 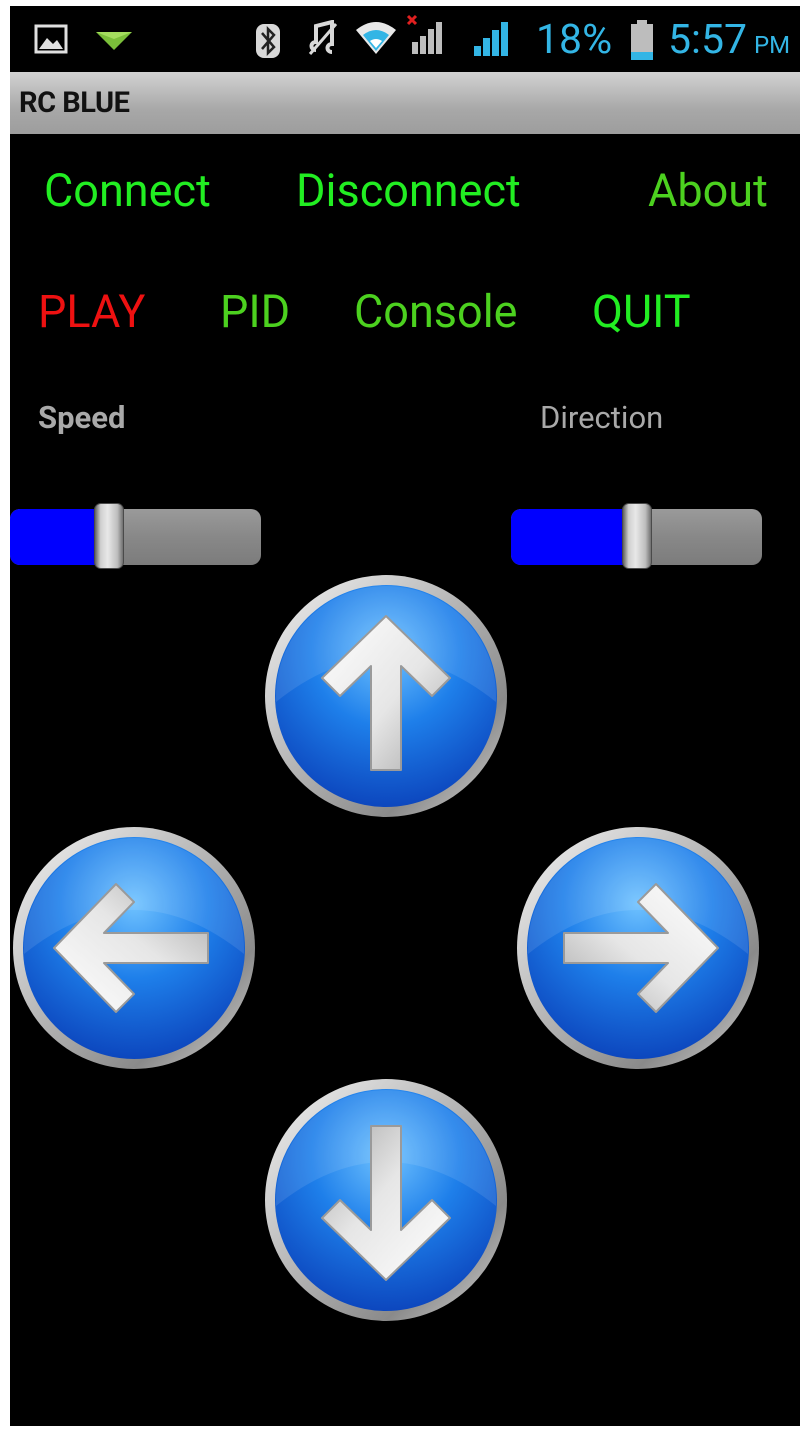 What do you see at coordinates (108, 536) in the screenshot?
I see `speed-slider-thumb` at bounding box center [108, 536].